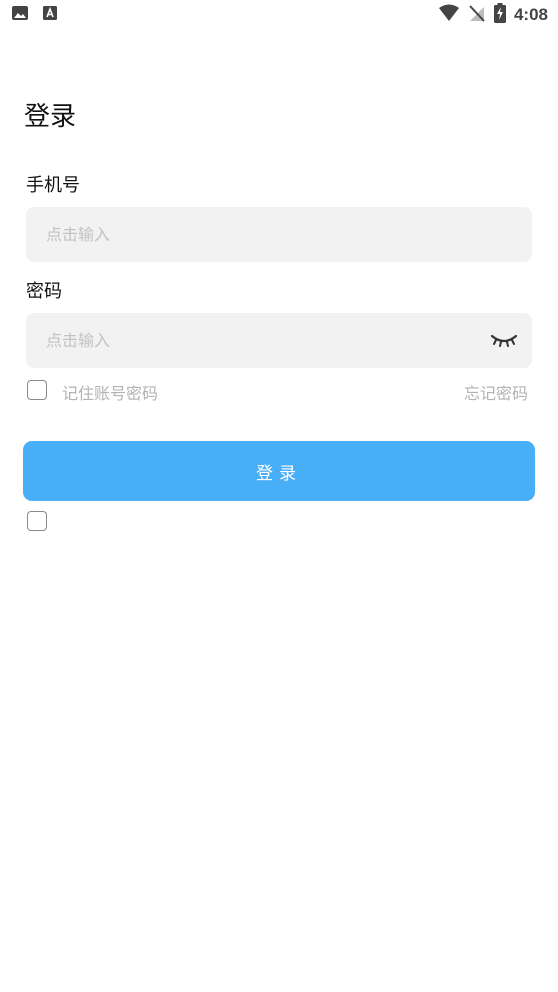 This screenshot has width=558, height=992. I want to click on agreement-checkbox-wrap, so click(38, 522).